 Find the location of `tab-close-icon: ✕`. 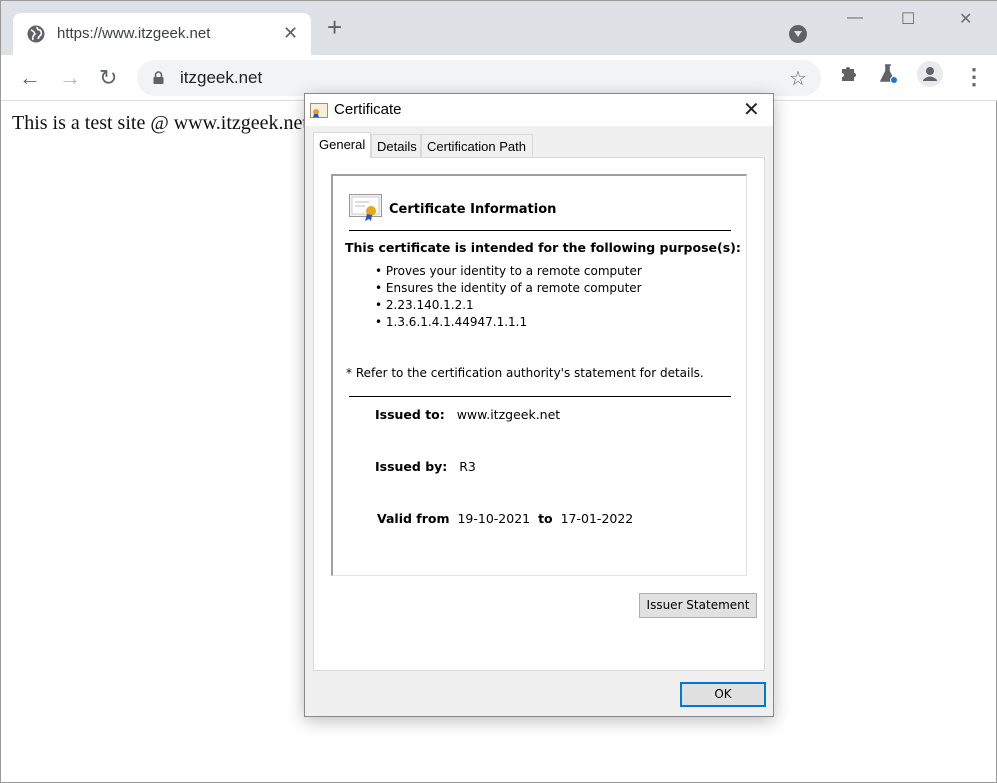

tab-close-icon: ✕ is located at coordinates (290, 33).